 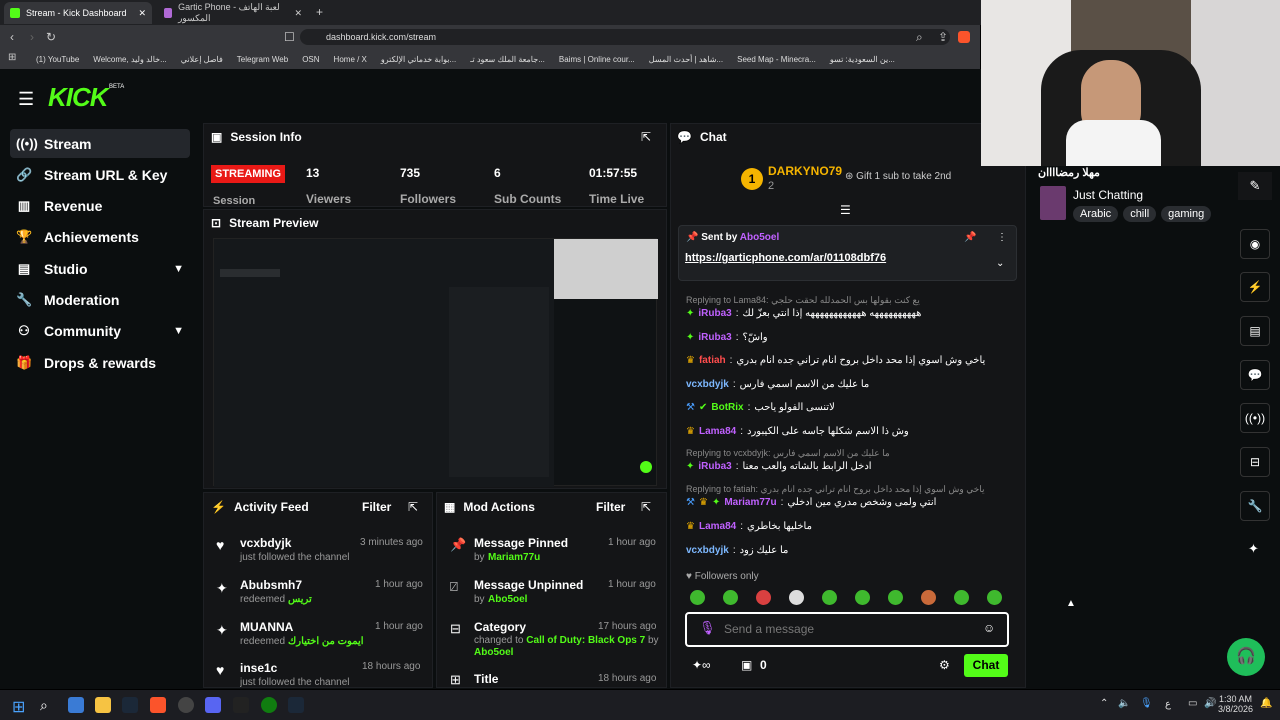 I want to click on share-icon: ⇪, so click(x=943, y=37).